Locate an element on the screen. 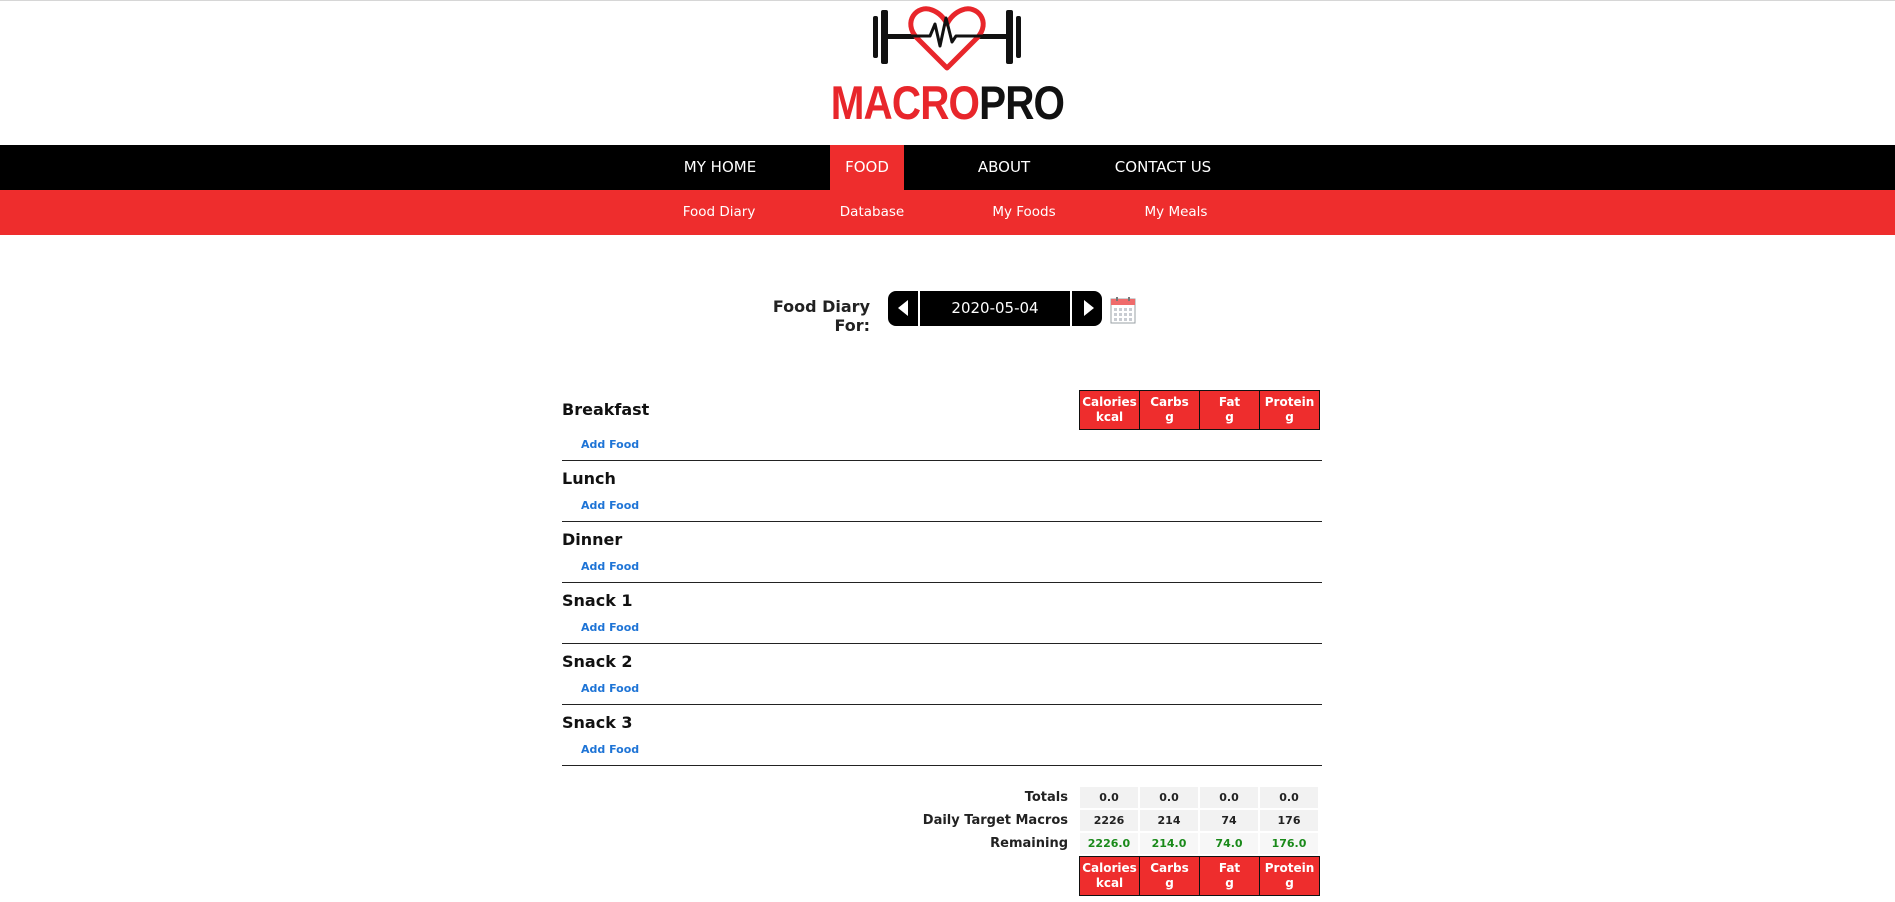 This screenshot has height=902, width=1895. subnav-food-diary: Food Diary is located at coordinates (719, 212).